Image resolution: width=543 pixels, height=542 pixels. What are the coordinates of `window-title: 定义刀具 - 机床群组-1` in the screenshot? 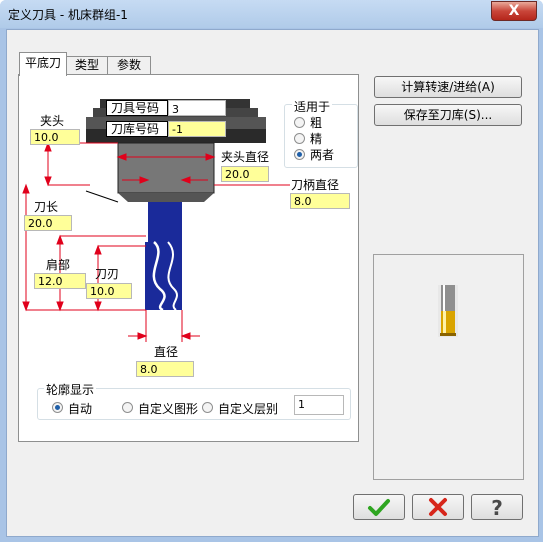 It's located at (68, 15).